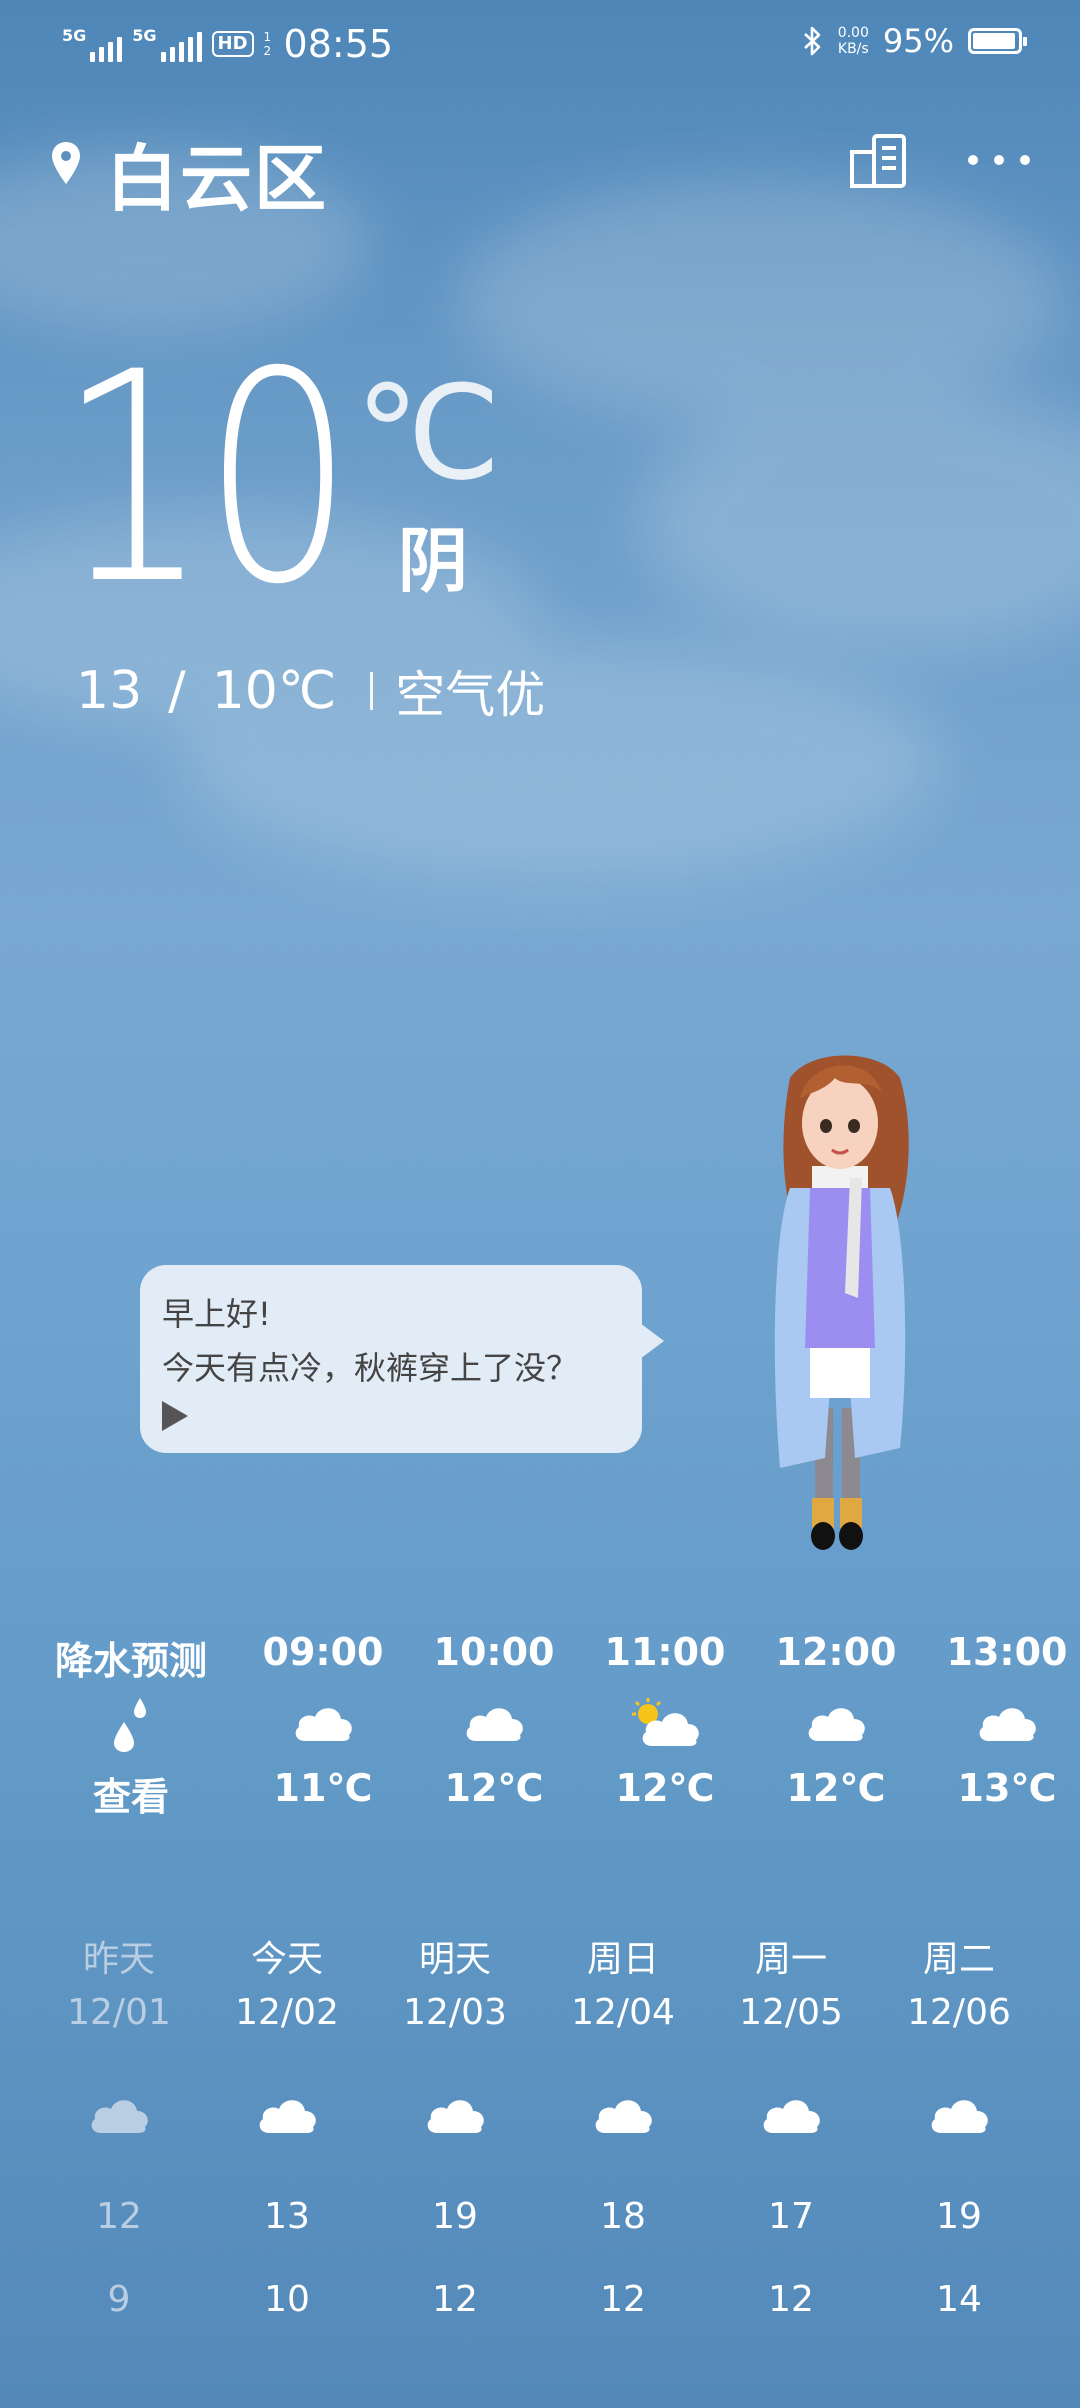 Image resolution: width=1080 pixels, height=2408 pixels. I want to click on day-date: 12/05, so click(791, 2012).